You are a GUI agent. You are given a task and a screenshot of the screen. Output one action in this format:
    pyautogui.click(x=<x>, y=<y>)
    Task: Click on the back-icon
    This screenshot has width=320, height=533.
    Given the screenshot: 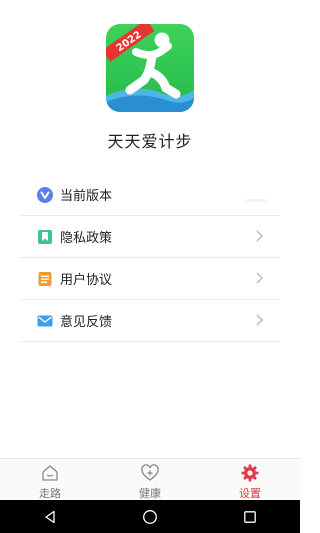 What is the action you would take?
    pyautogui.click(x=50, y=517)
    